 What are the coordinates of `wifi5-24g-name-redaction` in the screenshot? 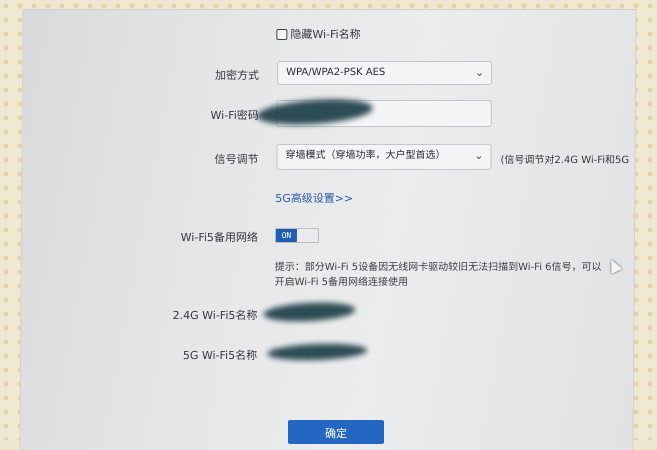 It's located at (309, 312).